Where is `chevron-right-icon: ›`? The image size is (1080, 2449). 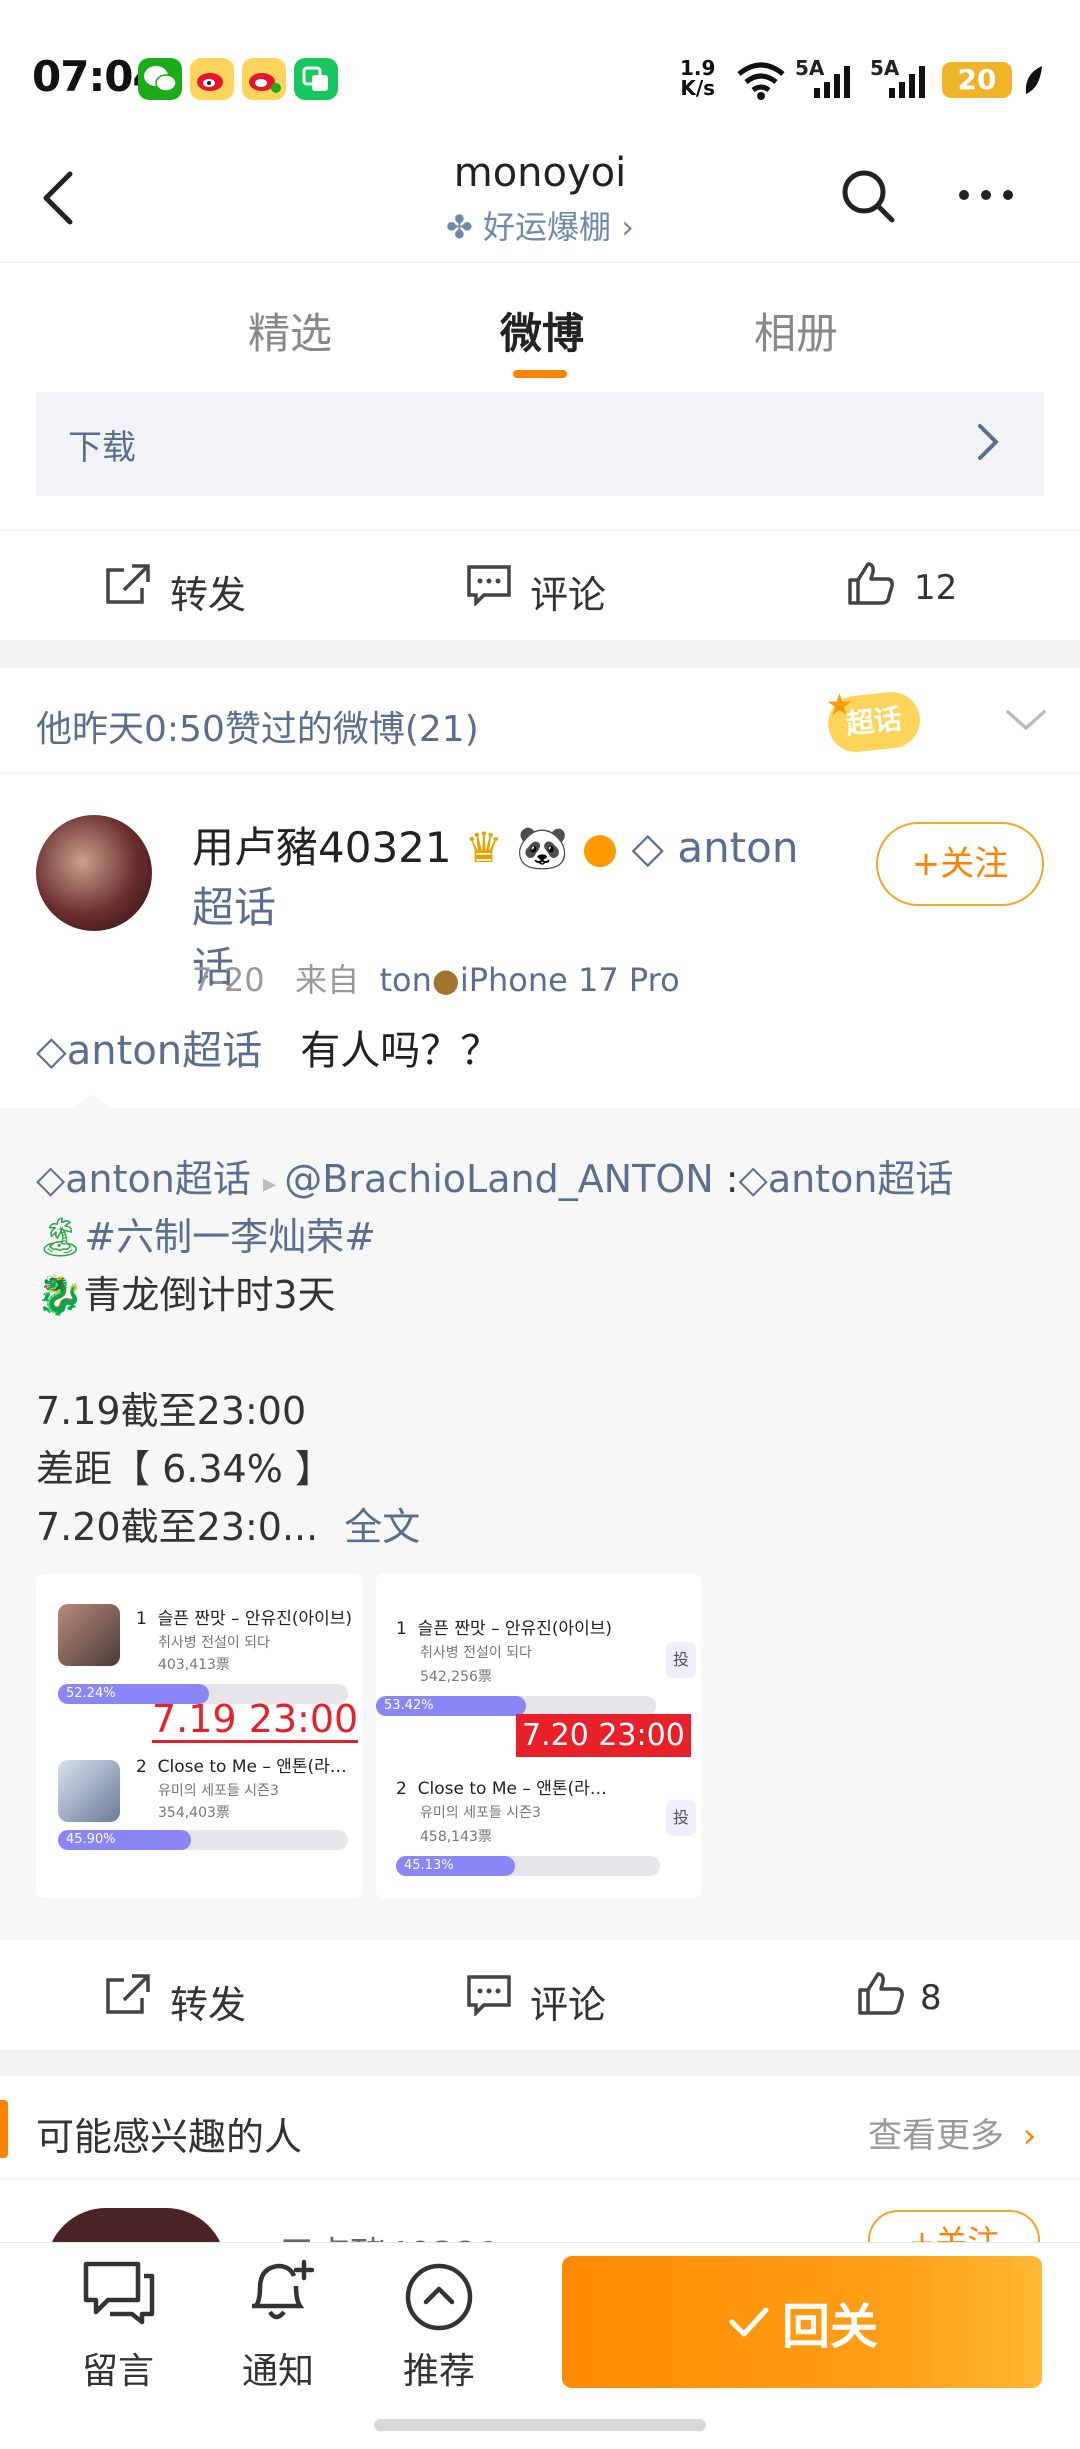
chevron-right-icon: › is located at coordinates (627, 227).